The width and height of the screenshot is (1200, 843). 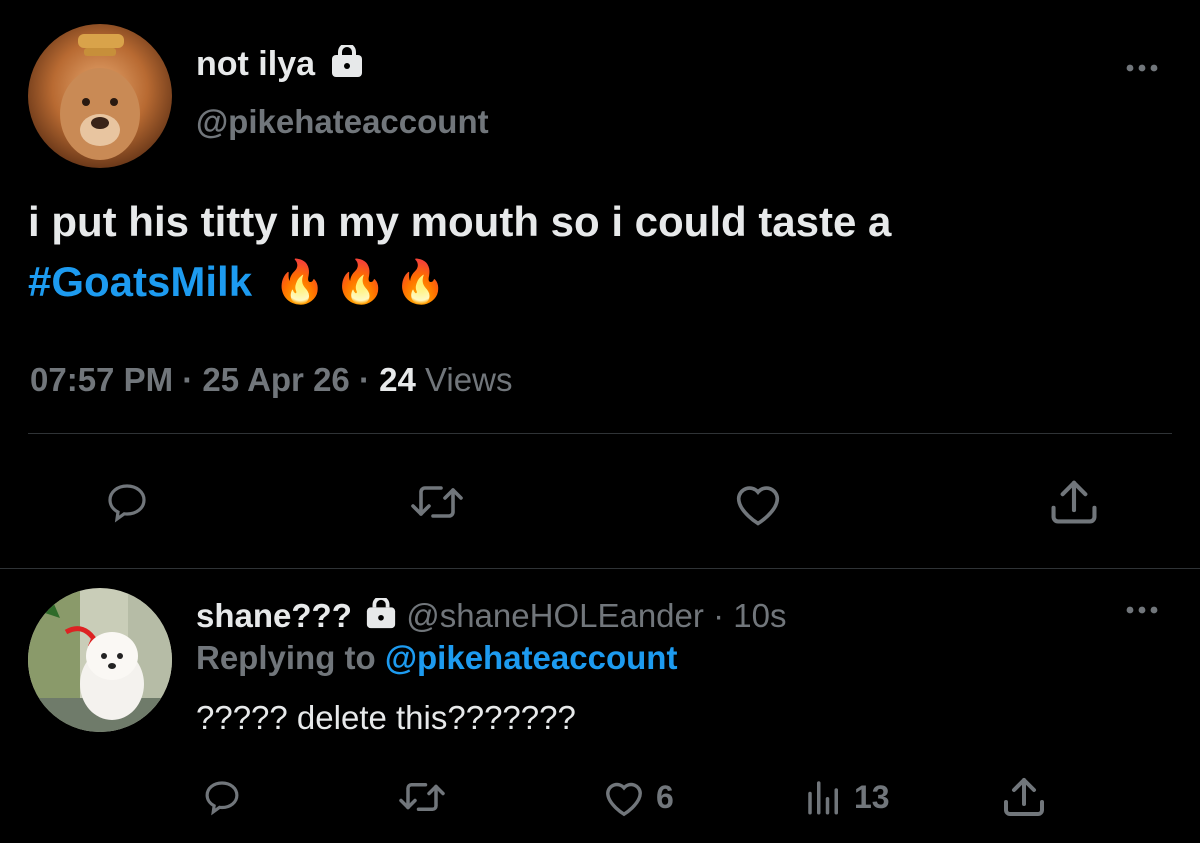 What do you see at coordinates (846, 797) in the screenshot?
I see `views-button: 13` at bounding box center [846, 797].